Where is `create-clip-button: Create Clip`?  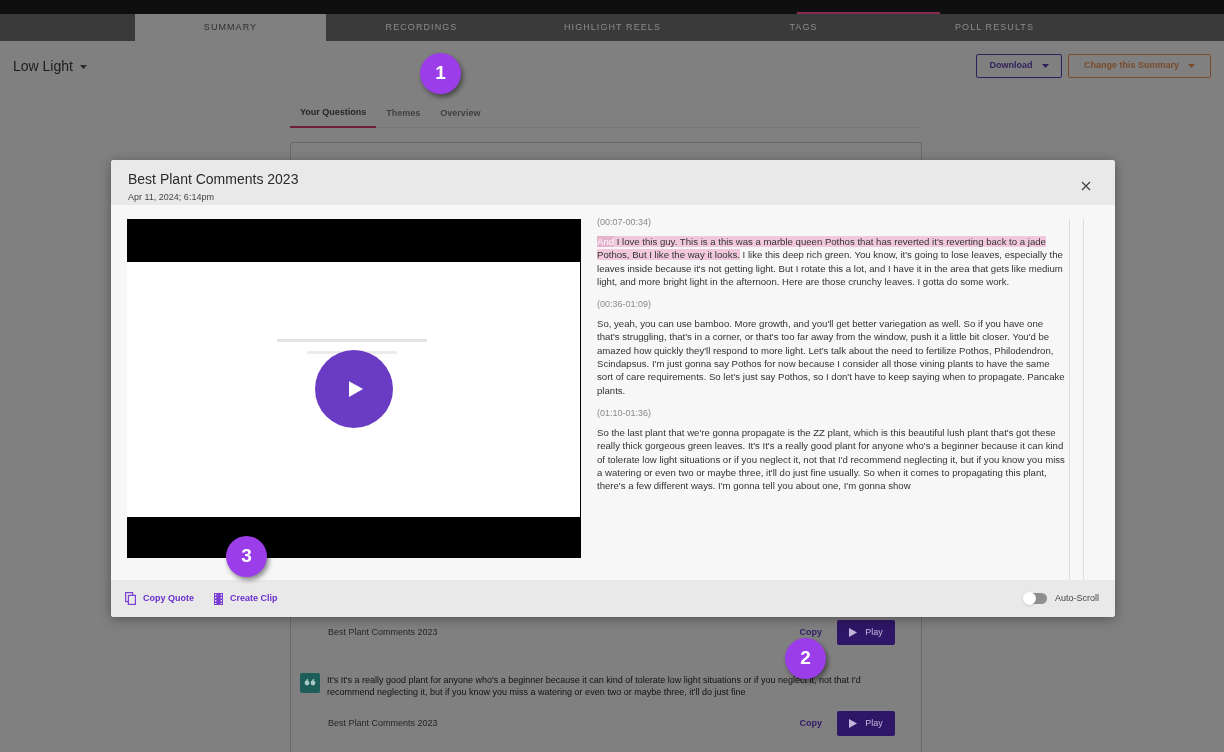 create-clip-button: Create Clip is located at coordinates (246, 598).